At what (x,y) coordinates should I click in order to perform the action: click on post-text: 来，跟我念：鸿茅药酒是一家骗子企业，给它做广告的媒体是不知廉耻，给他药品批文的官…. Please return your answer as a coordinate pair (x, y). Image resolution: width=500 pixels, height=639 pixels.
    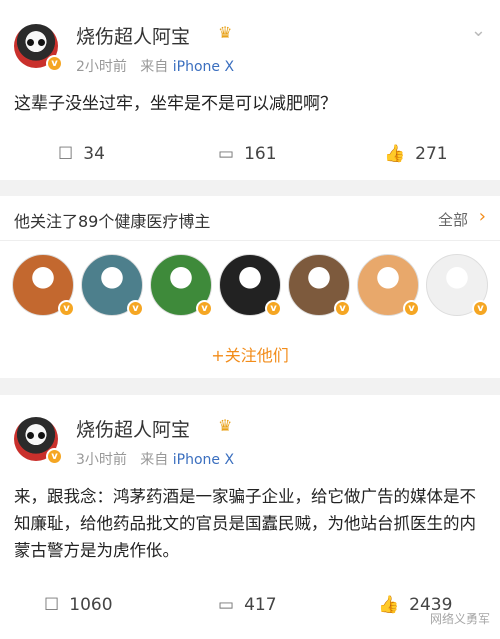
    Looking at the image, I should click on (245, 523).